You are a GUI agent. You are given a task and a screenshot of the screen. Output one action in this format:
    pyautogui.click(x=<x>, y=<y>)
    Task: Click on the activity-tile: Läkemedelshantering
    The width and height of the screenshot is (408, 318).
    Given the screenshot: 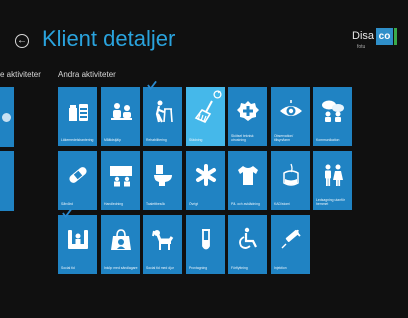 What is the action you would take?
    pyautogui.click(x=77, y=116)
    